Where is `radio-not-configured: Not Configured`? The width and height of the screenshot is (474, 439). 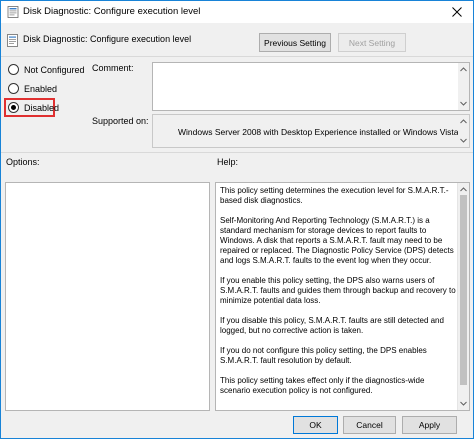
radio-not-configured: Not Configured is located at coordinates (46, 69).